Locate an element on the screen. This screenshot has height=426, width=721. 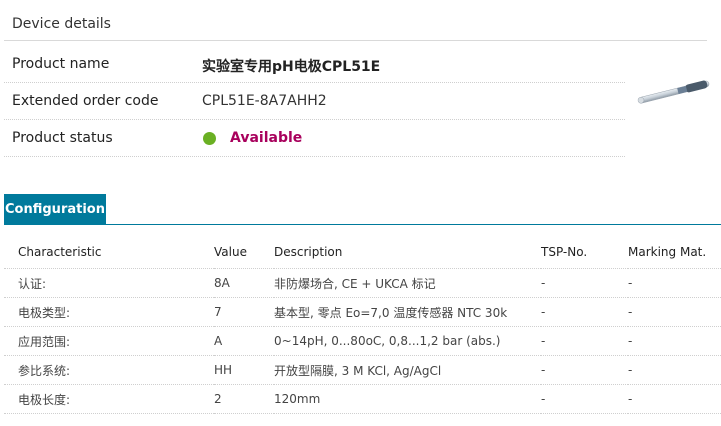
product-name-row: Product name 实验室专用pH电极CPL51E is located at coordinates (314, 64).